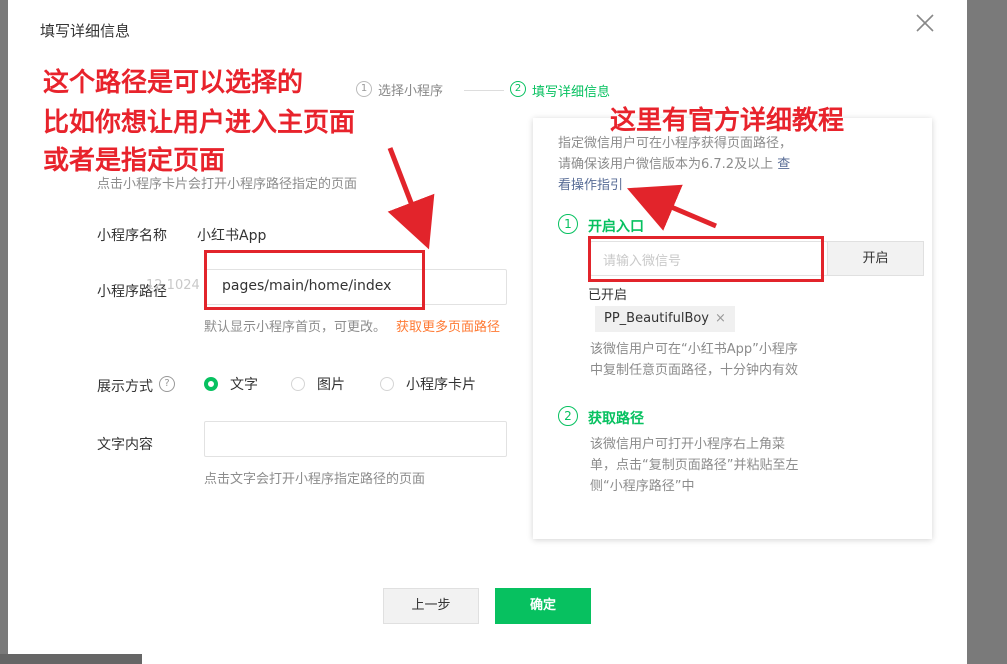  Describe the element at coordinates (552, 198) in the screenshot. I see `annotation-arrows` at that location.